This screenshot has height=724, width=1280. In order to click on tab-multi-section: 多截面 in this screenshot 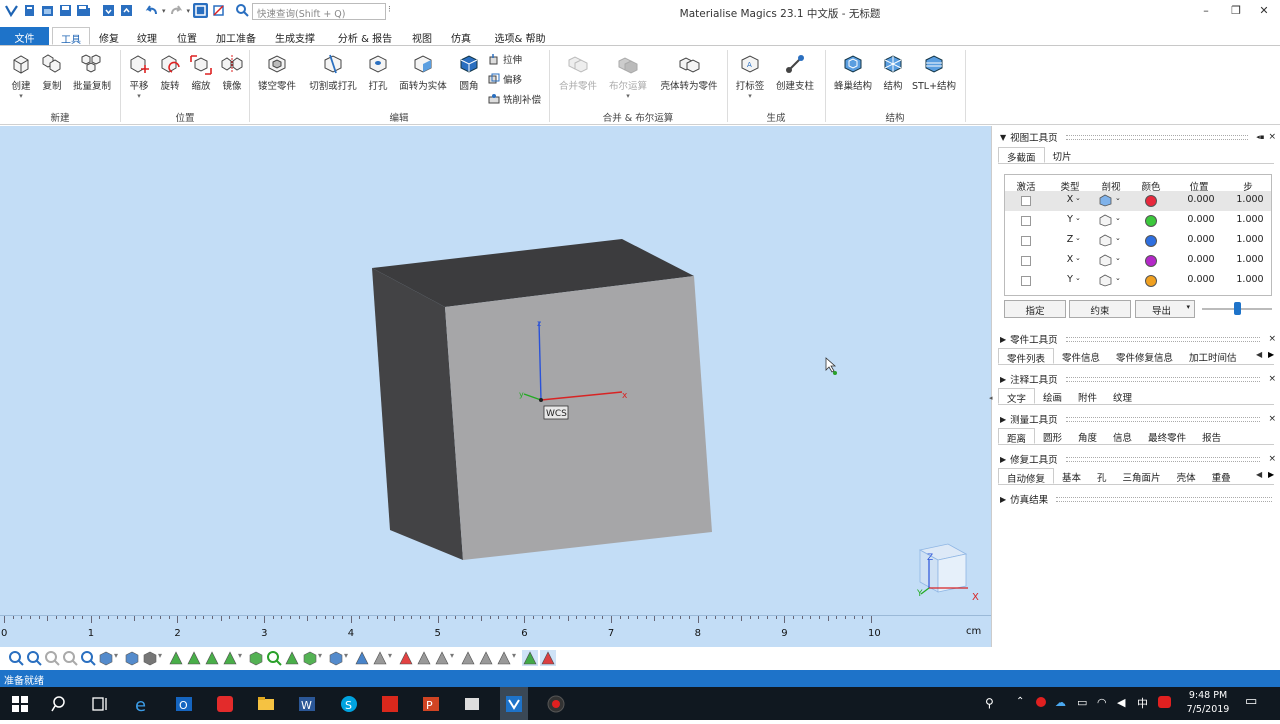, I will do `click(1021, 155)`.